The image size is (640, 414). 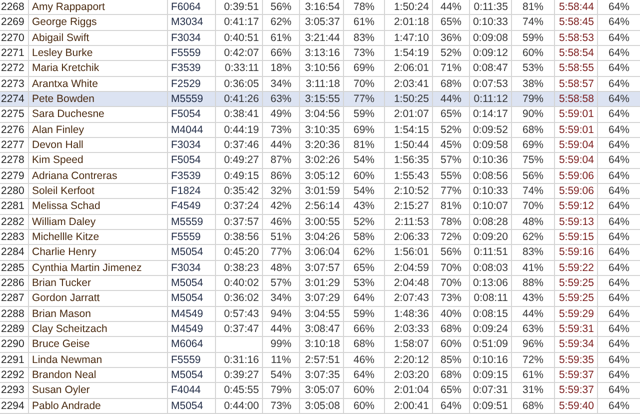 What do you see at coordinates (363, 130) in the screenshot?
I see `table-cell: 69%` at bounding box center [363, 130].